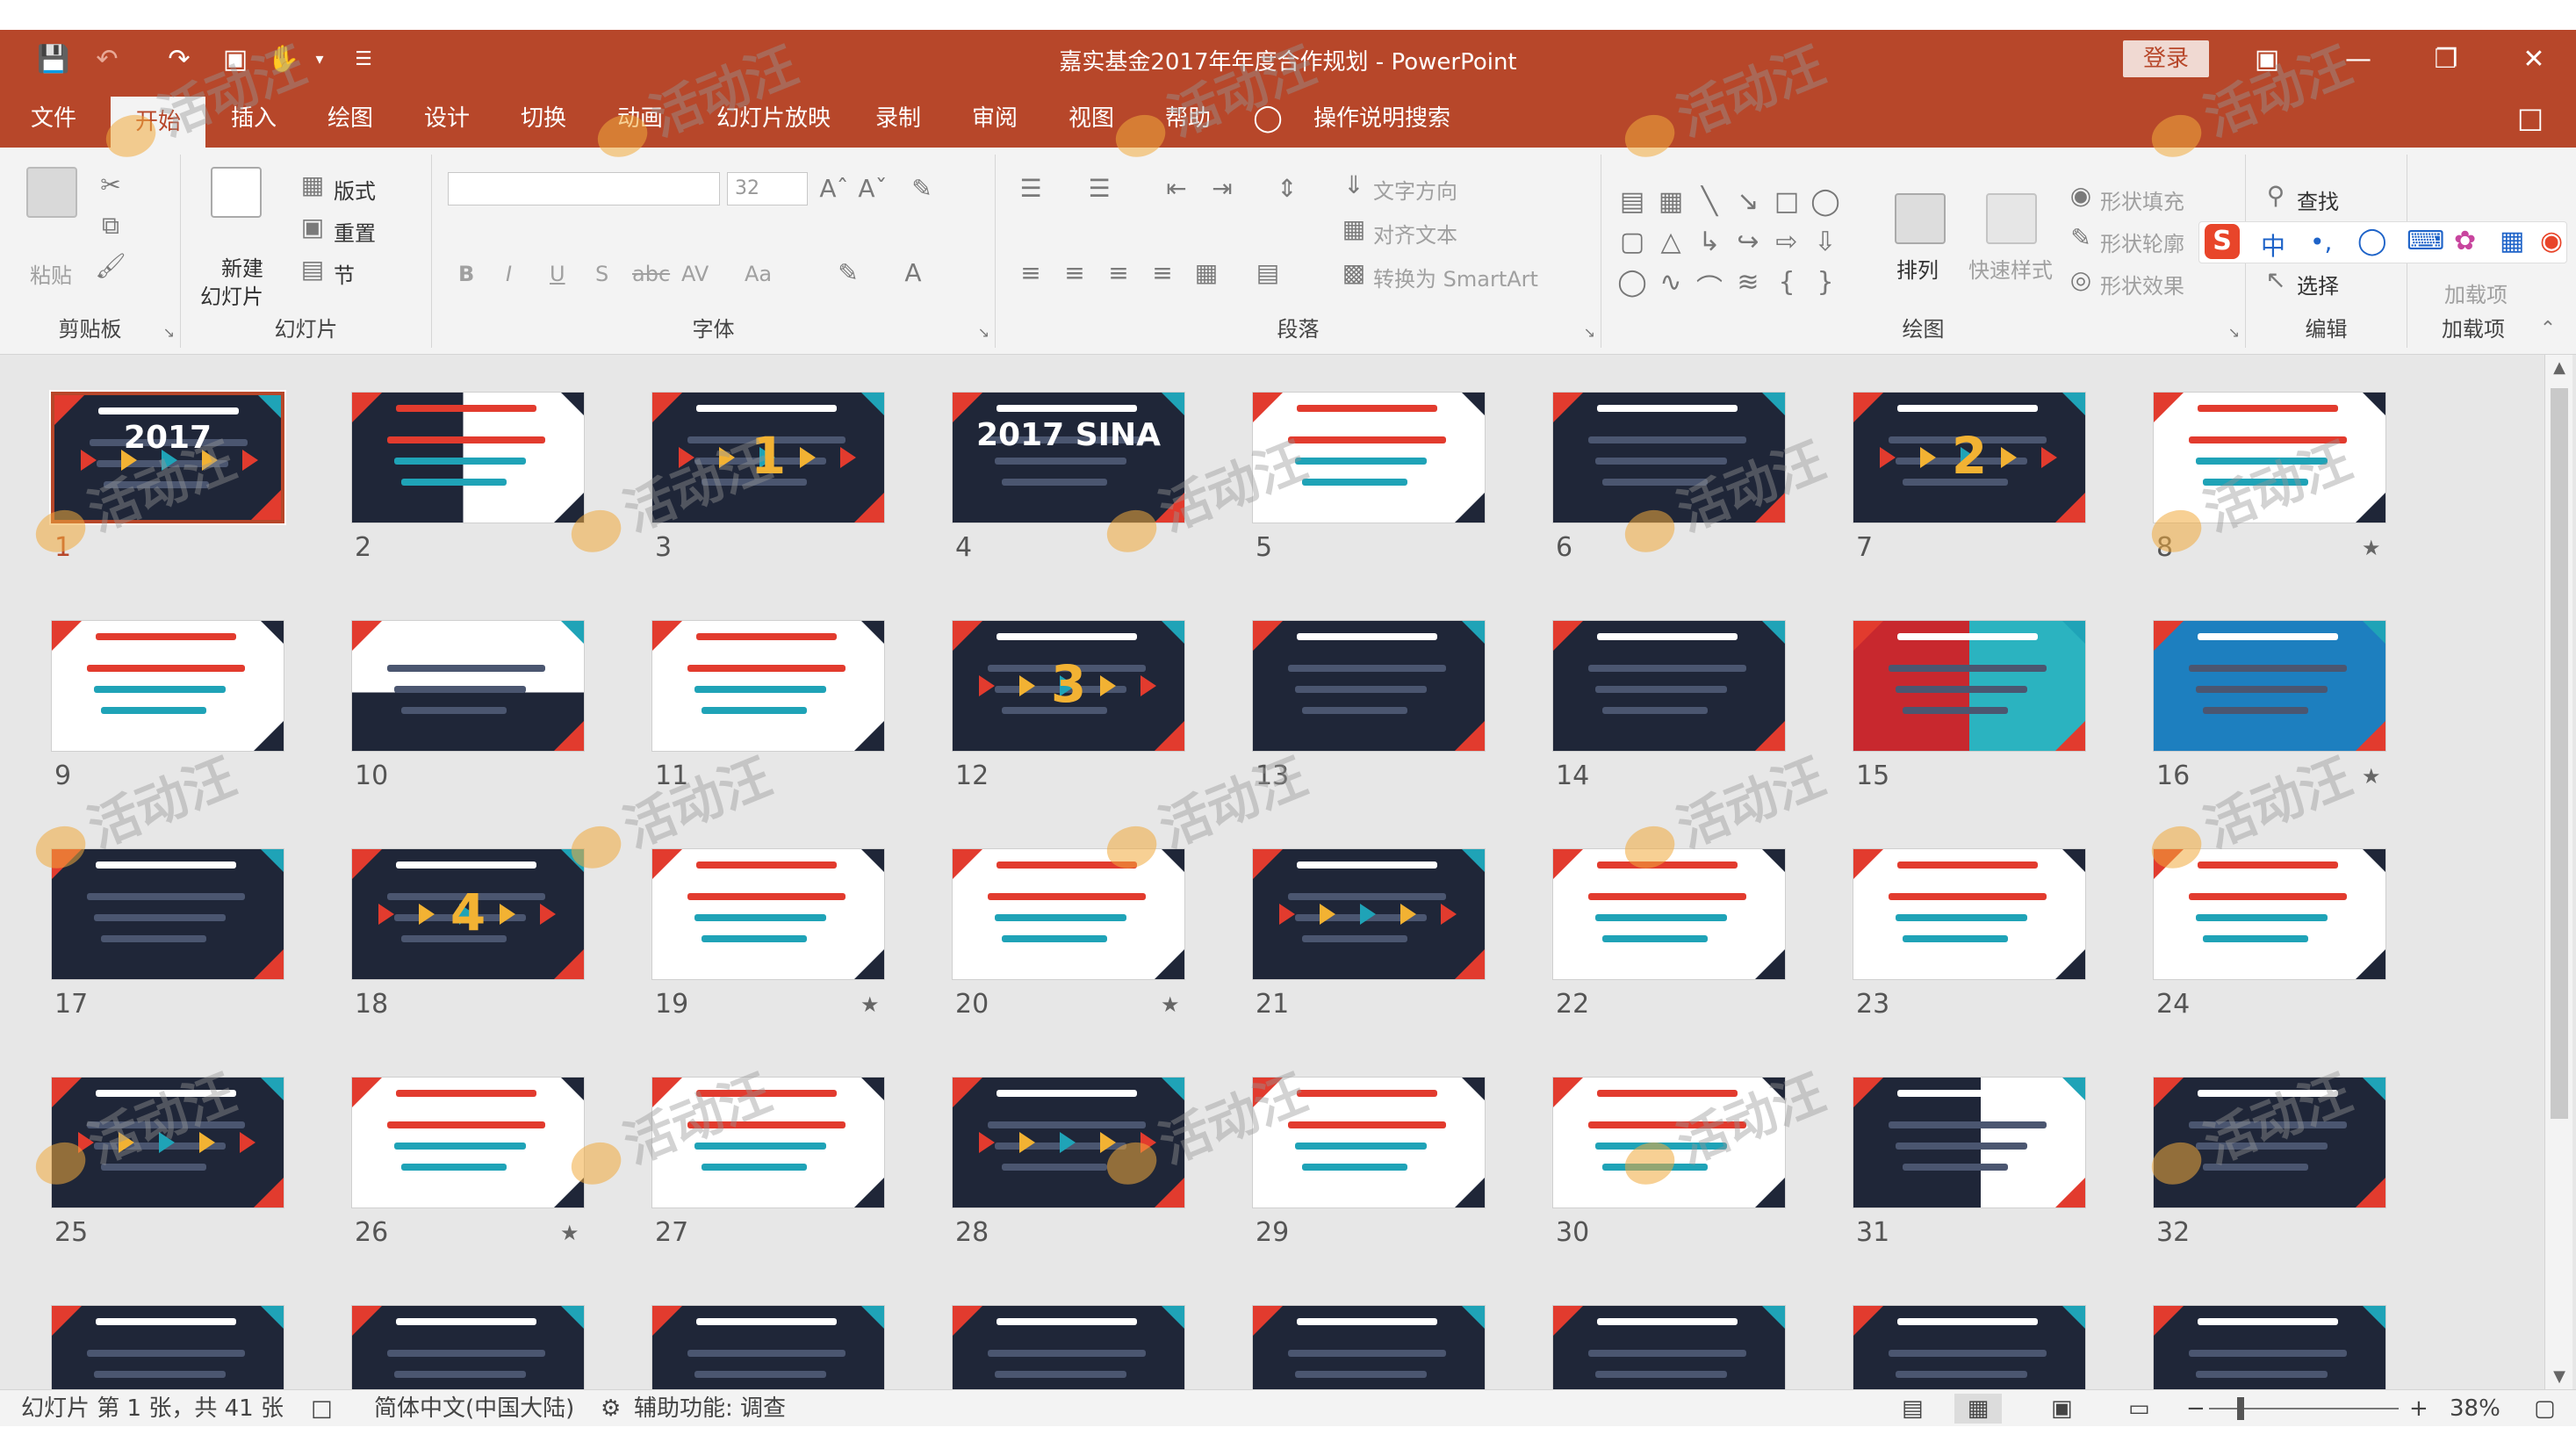 The height and width of the screenshot is (1449, 2576). I want to click on align-left-icon: ≡, so click(1031, 273).